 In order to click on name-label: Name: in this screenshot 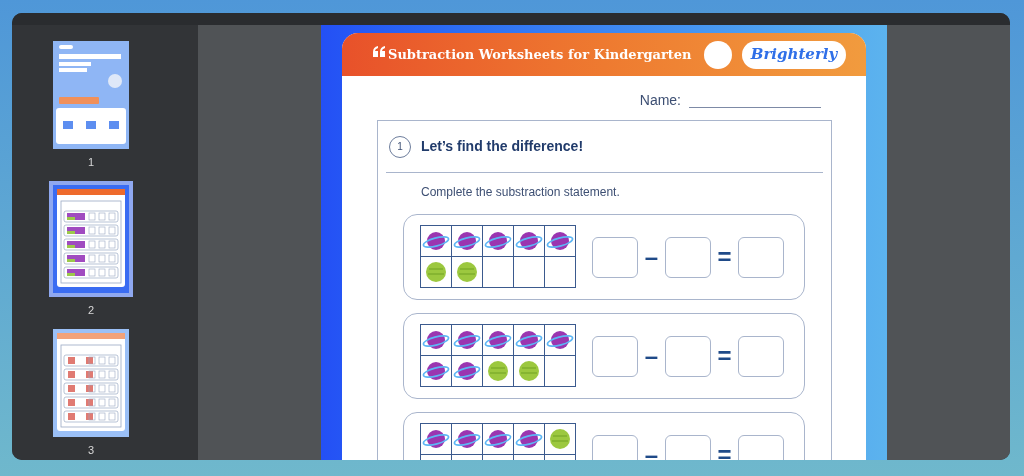, I will do `click(660, 100)`.